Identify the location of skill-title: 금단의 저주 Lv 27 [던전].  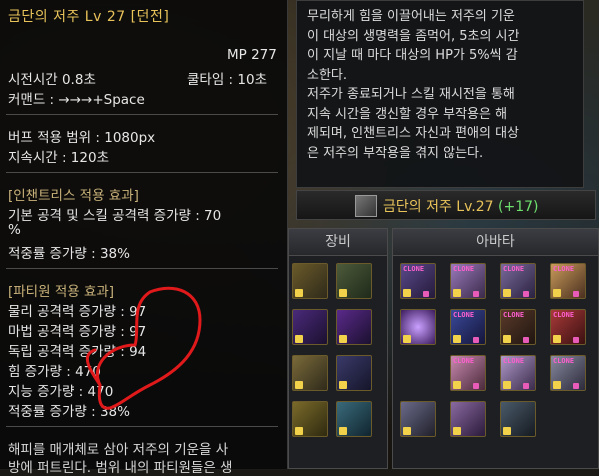
(89, 17).